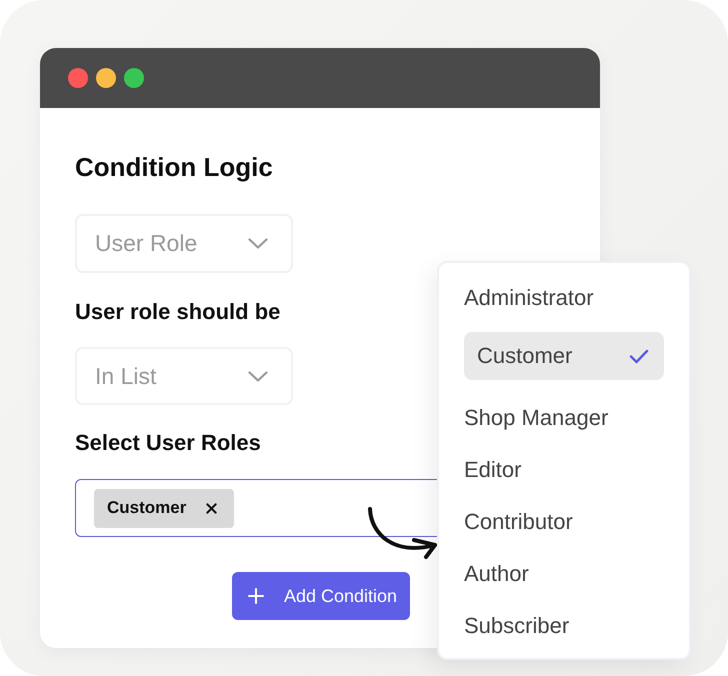 This screenshot has width=728, height=676. I want to click on menu-item: Shop Manager, so click(564, 418).